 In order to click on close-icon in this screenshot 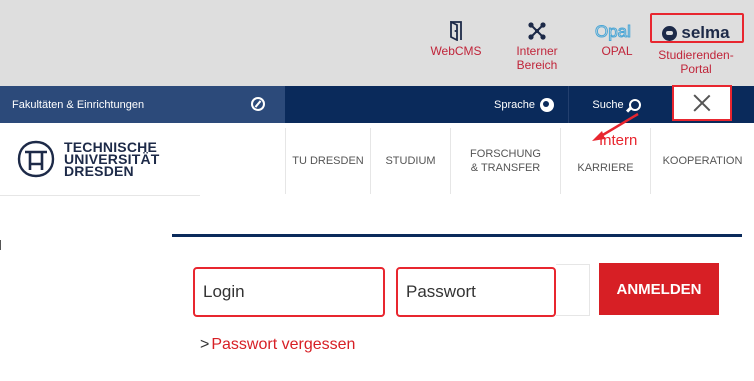, I will do `click(702, 103)`.